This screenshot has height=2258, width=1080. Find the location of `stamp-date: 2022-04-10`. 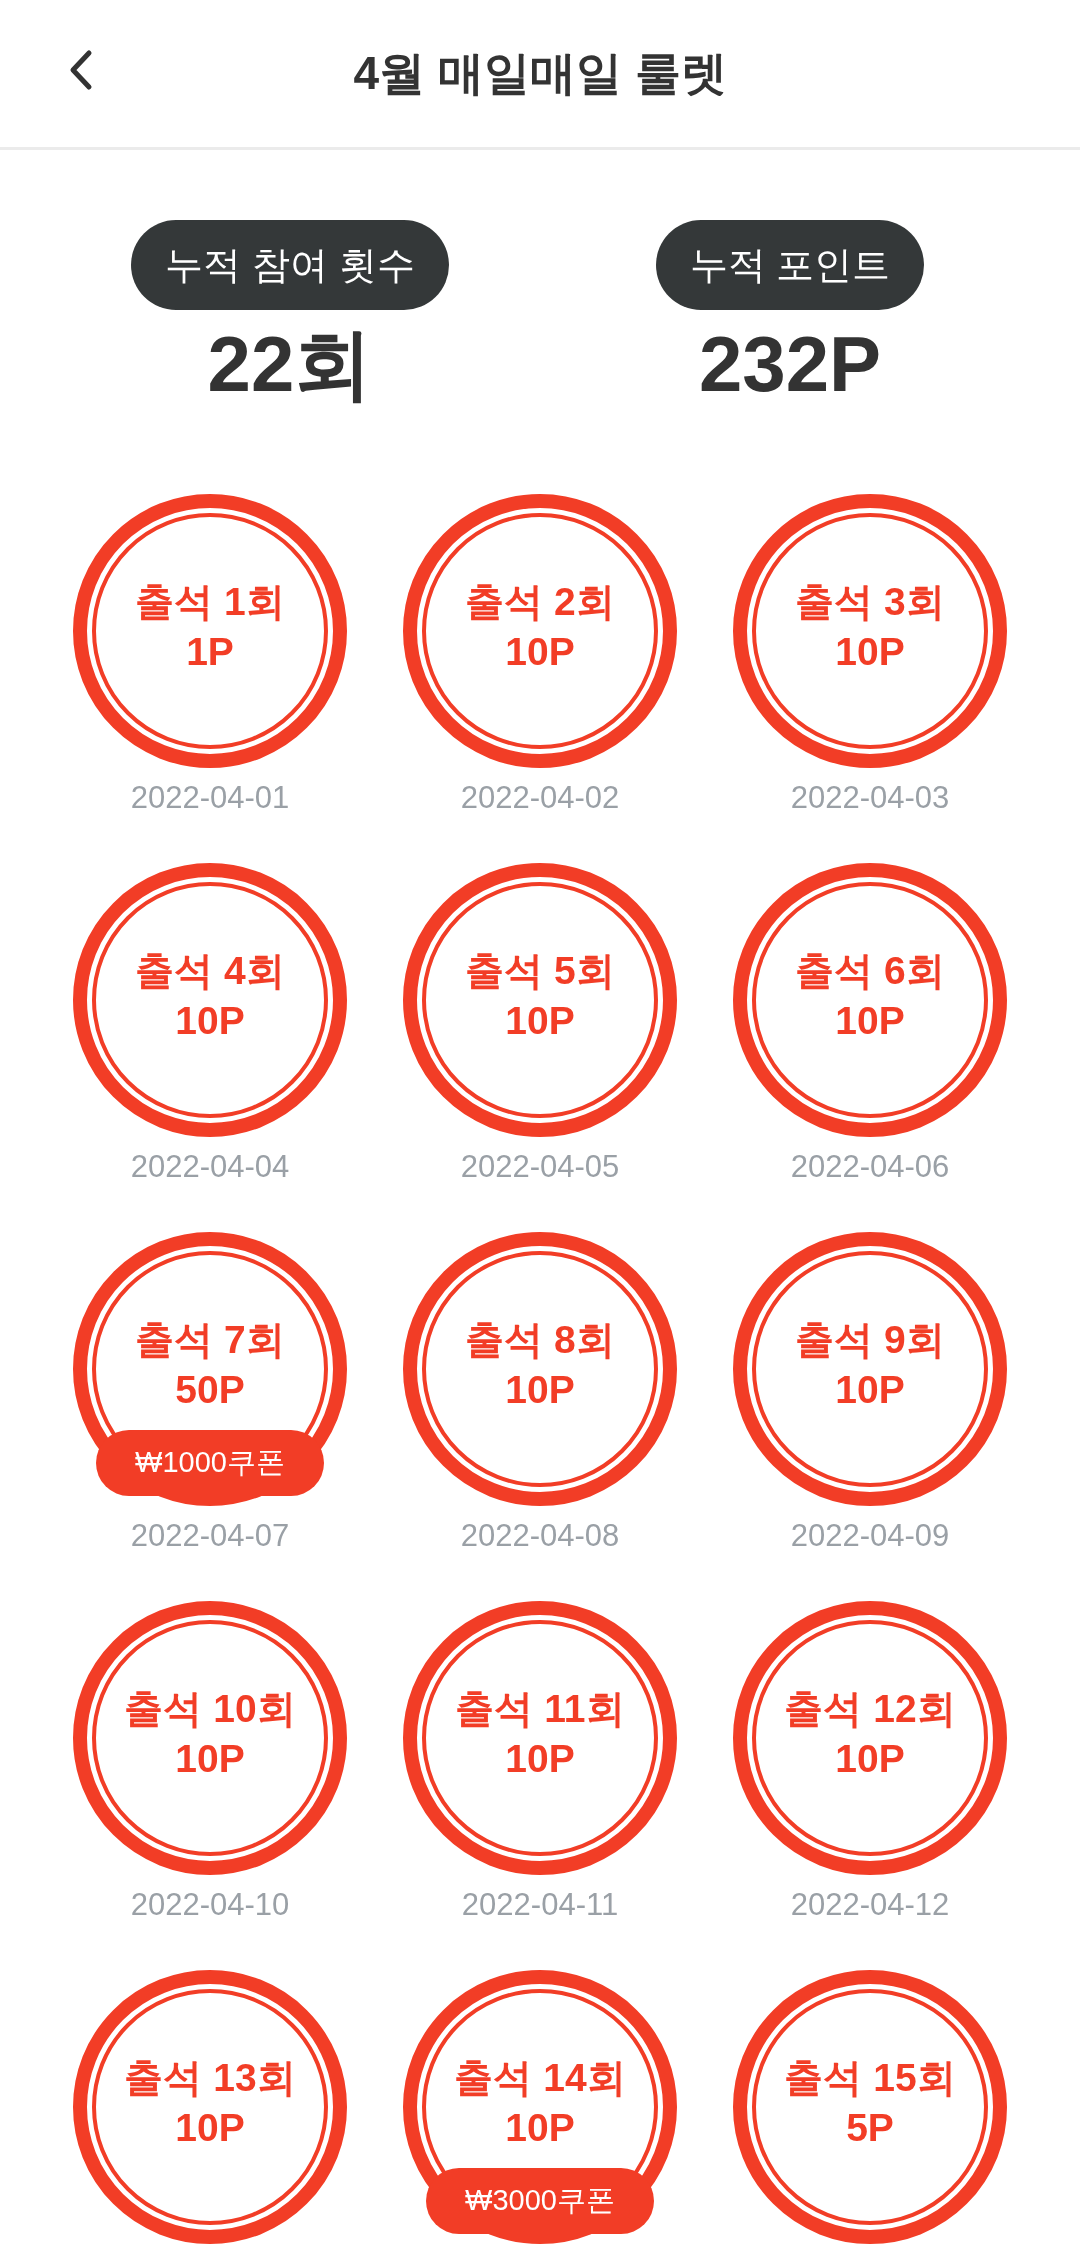

stamp-date: 2022-04-10 is located at coordinates (210, 1905).